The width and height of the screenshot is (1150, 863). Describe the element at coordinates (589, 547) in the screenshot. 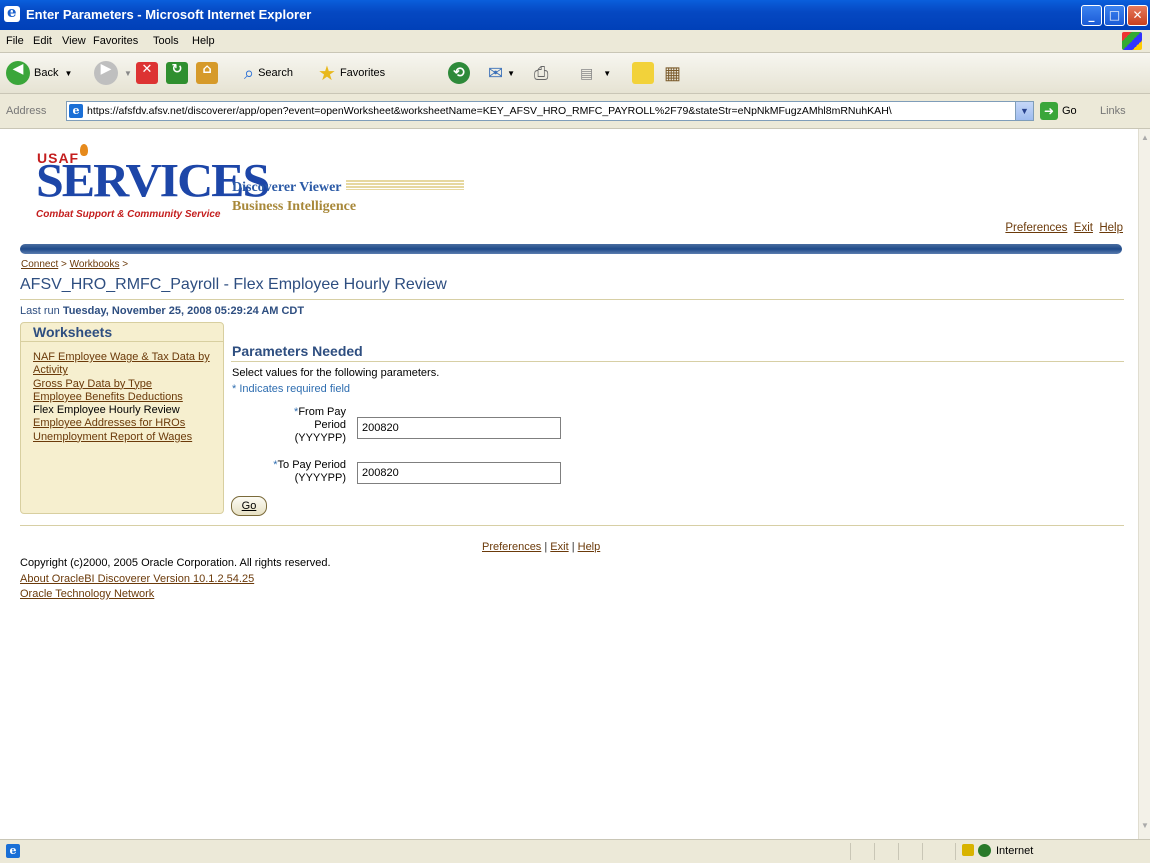

I see `footer-help-link: Help` at that location.